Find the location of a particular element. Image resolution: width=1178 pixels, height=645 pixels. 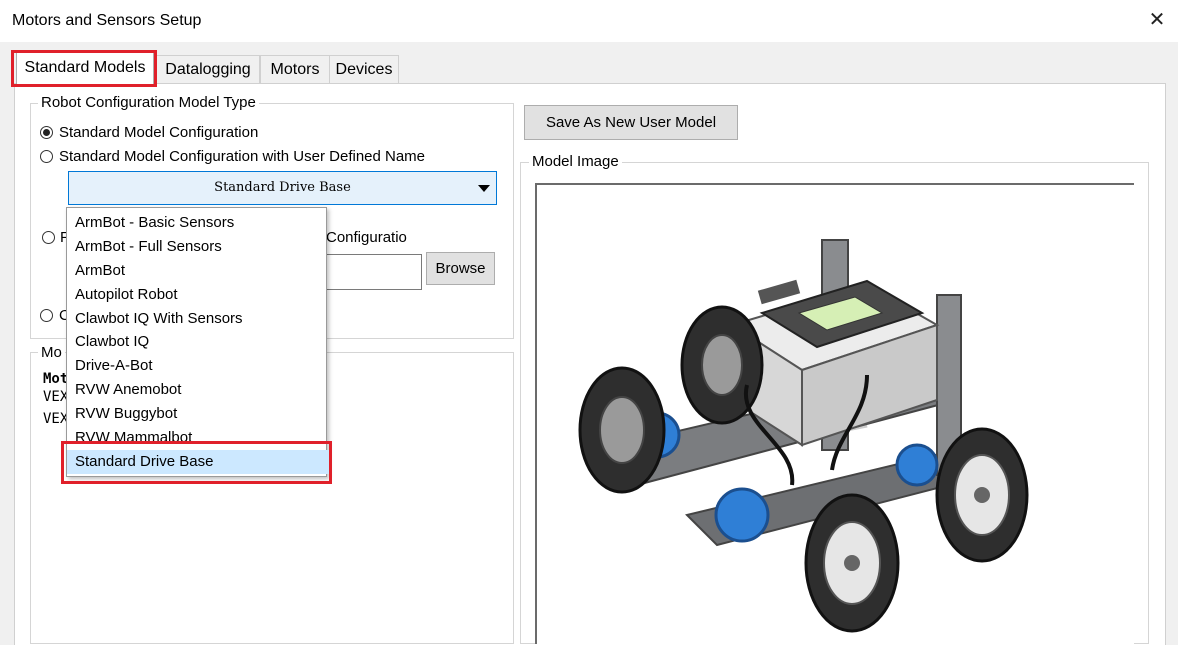

dropdown-item: Drive-A-Bot is located at coordinates (199, 366).